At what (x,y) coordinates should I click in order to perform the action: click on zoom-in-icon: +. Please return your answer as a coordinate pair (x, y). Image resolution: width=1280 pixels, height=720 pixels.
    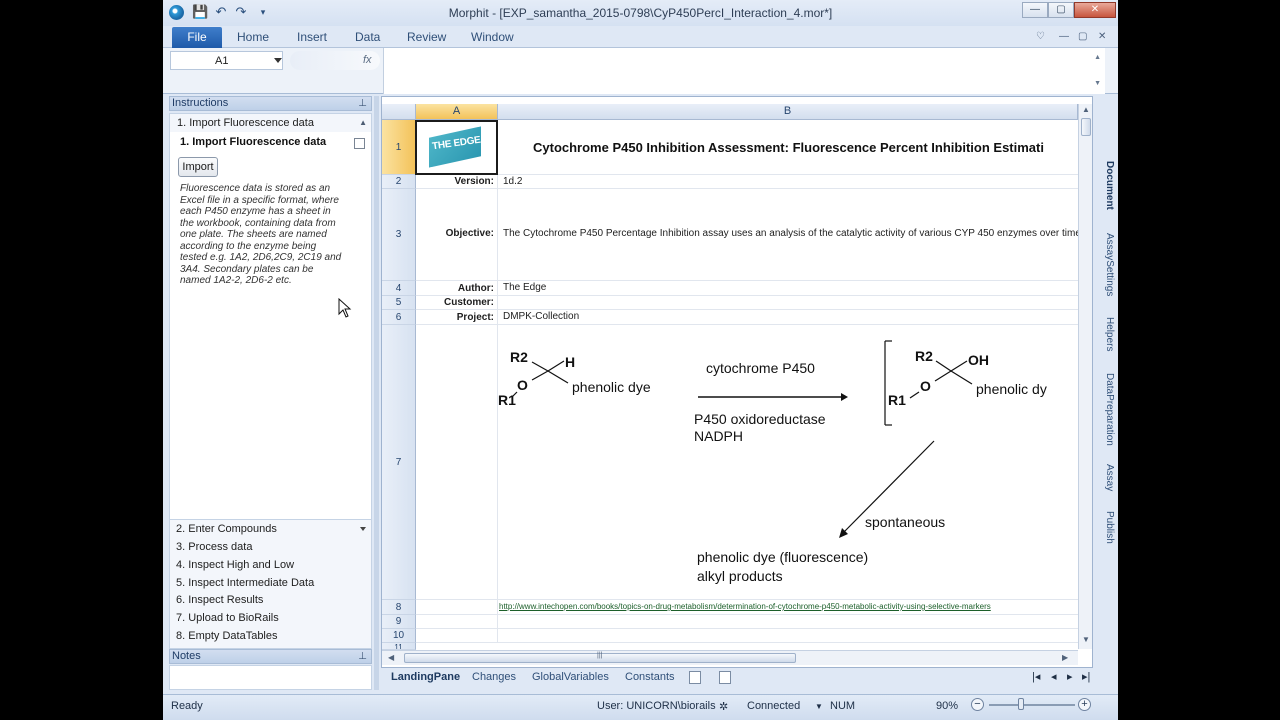
    Looking at the image, I should click on (1084, 704).